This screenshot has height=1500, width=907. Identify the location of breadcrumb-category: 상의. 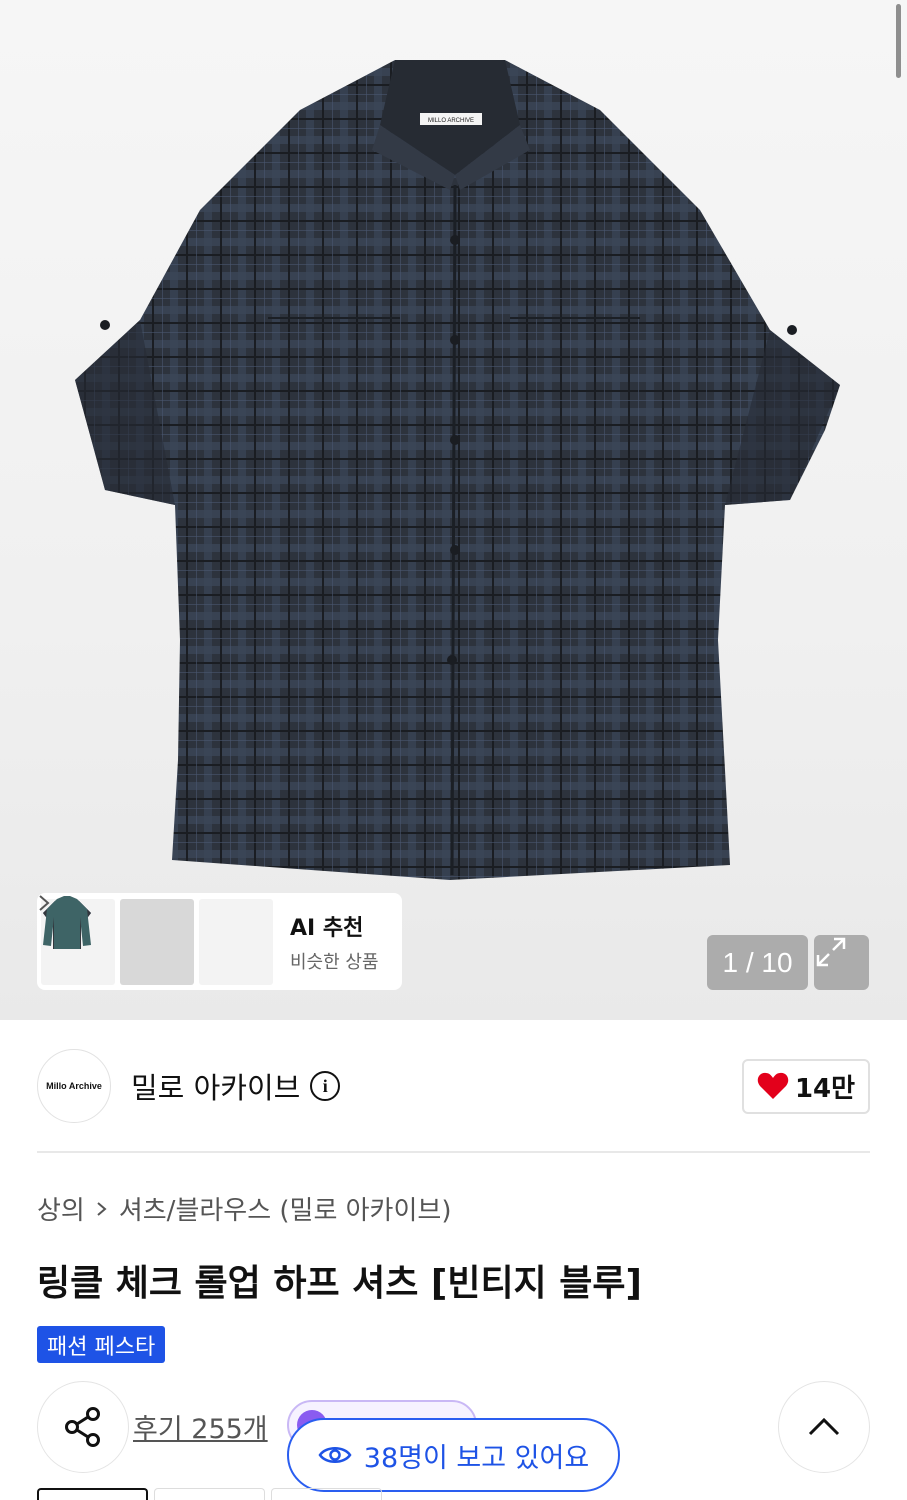
(61, 1208).